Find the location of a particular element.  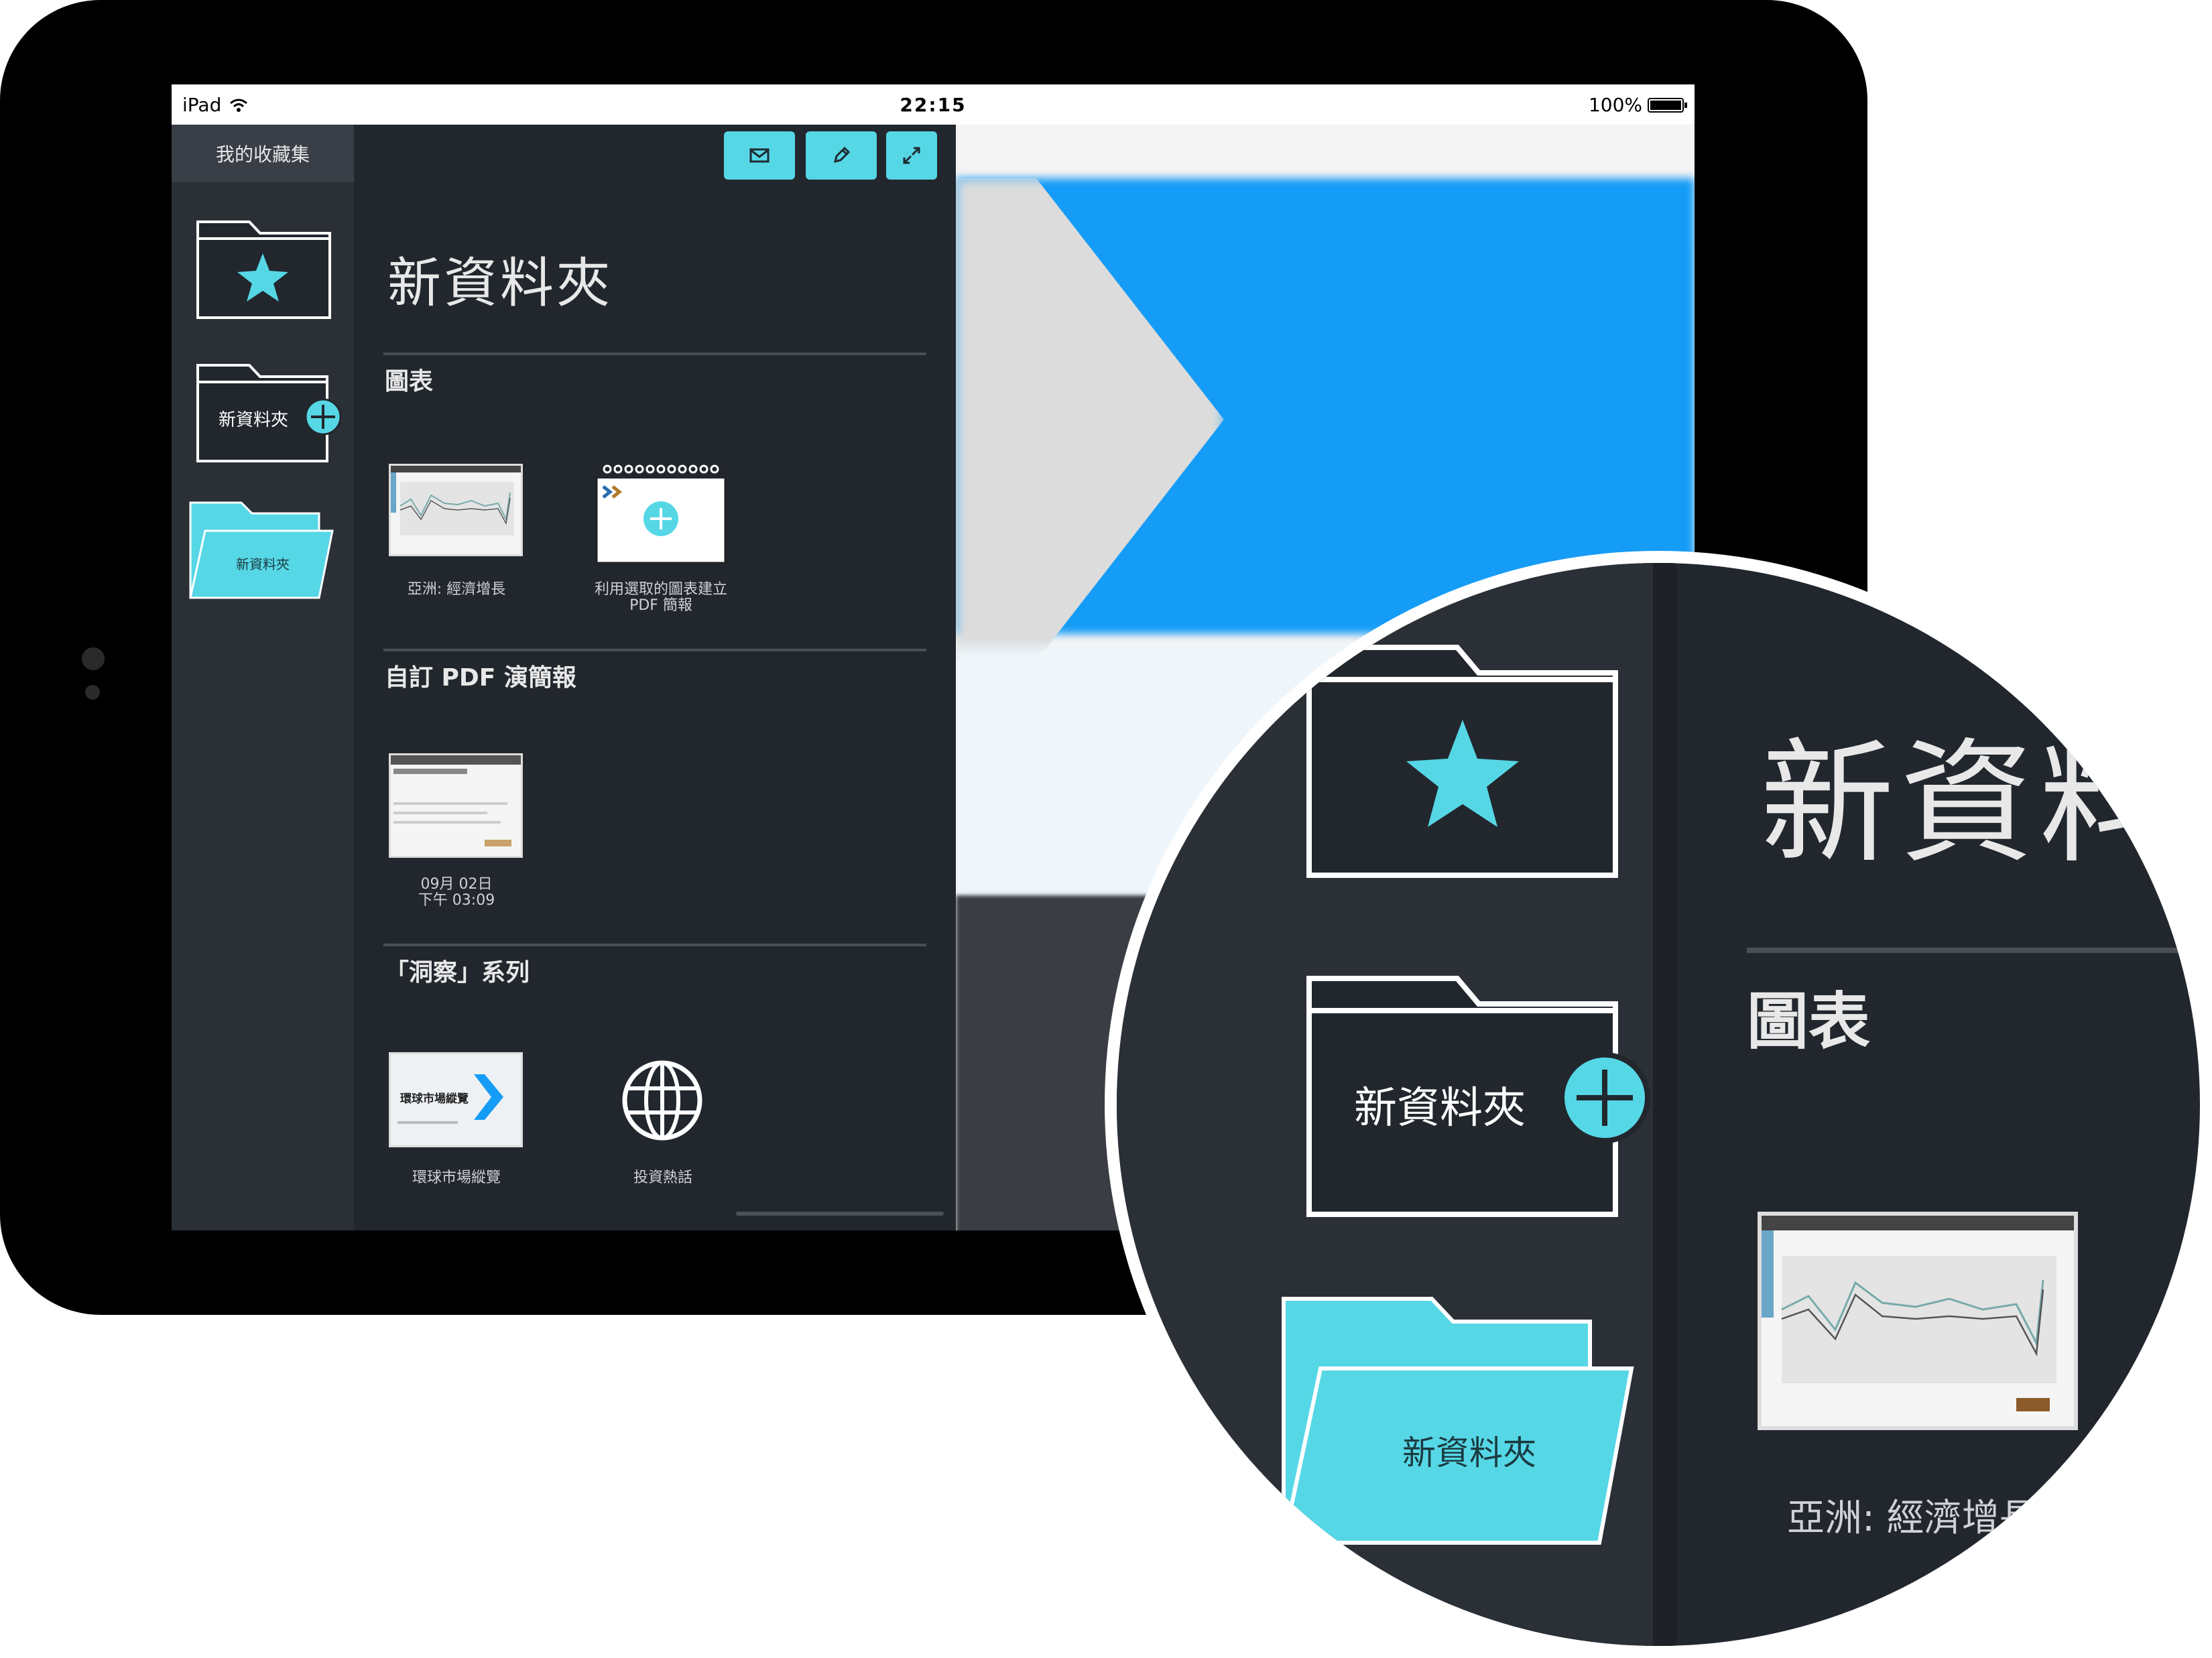

zoom-active-folder is located at coordinates (1457, 1421).